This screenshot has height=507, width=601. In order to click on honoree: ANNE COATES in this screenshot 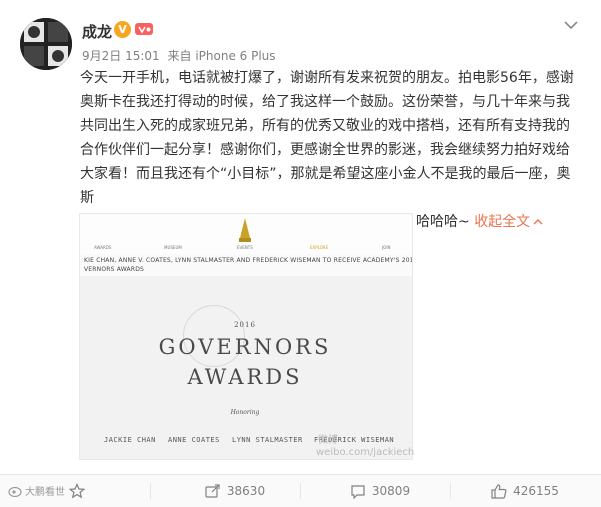, I will do `click(194, 440)`.